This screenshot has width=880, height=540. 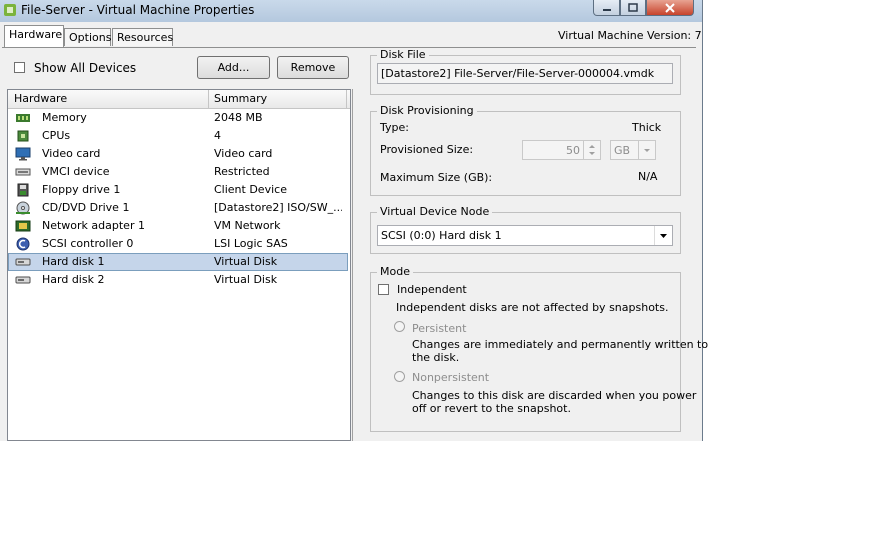 I want to click on hardware-name: Memory, so click(x=64, y=117).